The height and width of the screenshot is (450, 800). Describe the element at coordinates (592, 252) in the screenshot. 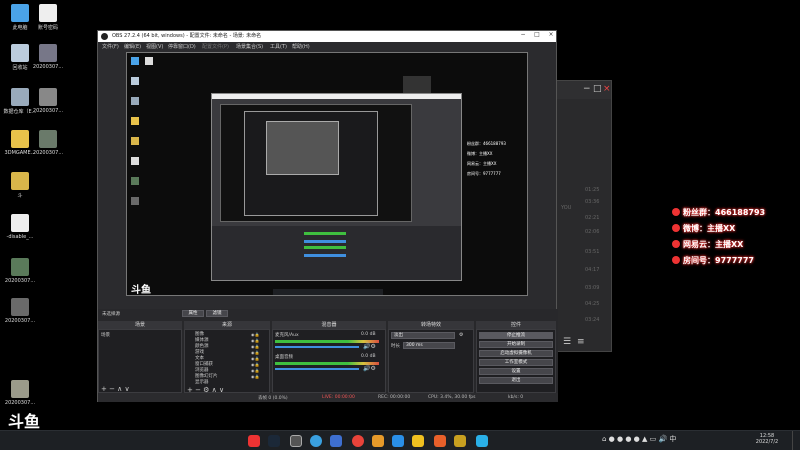

I see `track-duration: 03:51` at that location.